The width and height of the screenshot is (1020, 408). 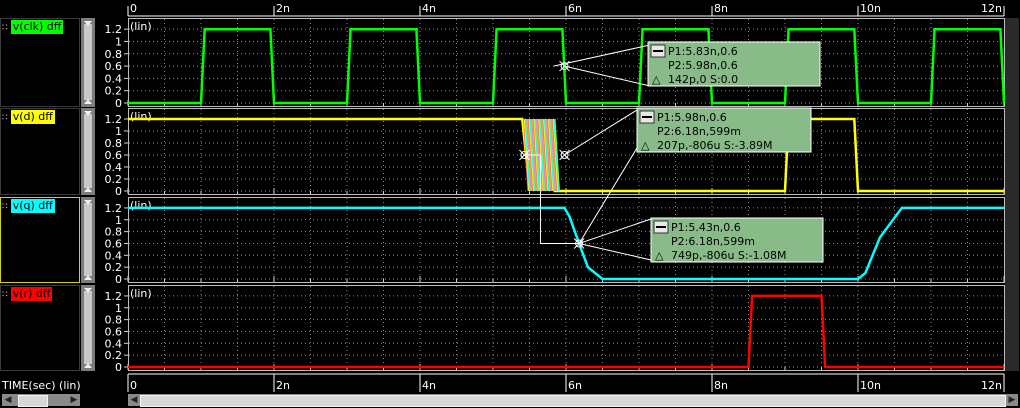 I want to click on time-tick-label-top: 8n, so click(x=721, y=8).